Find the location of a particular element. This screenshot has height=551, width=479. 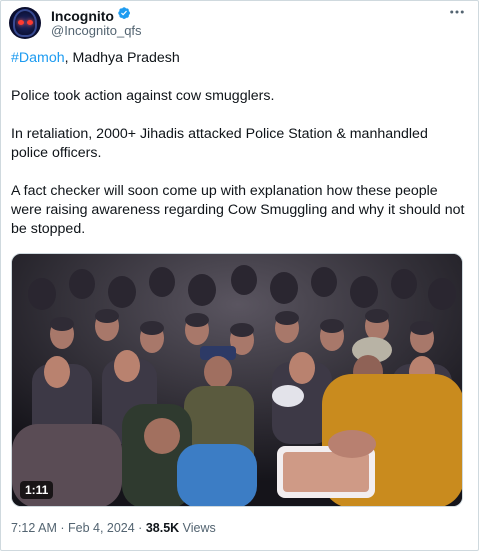

more-options-icon is located at coordinates (457, 14).